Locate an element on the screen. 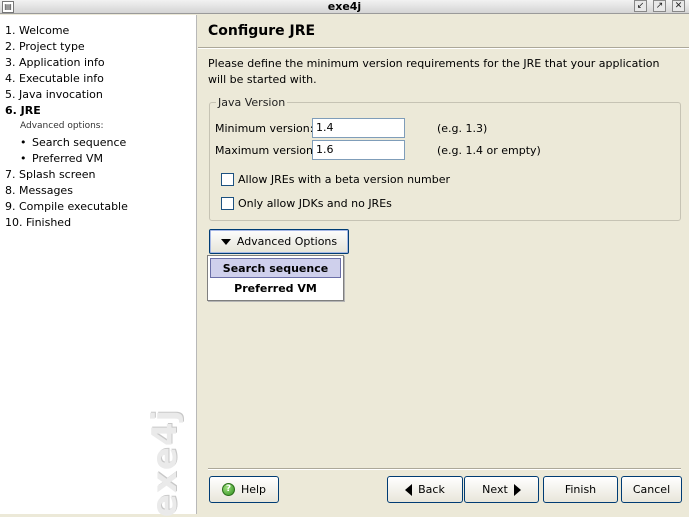 This screenshot has width=689, height=517. cancel-button: Cancel is located at coordinates (651, 489).